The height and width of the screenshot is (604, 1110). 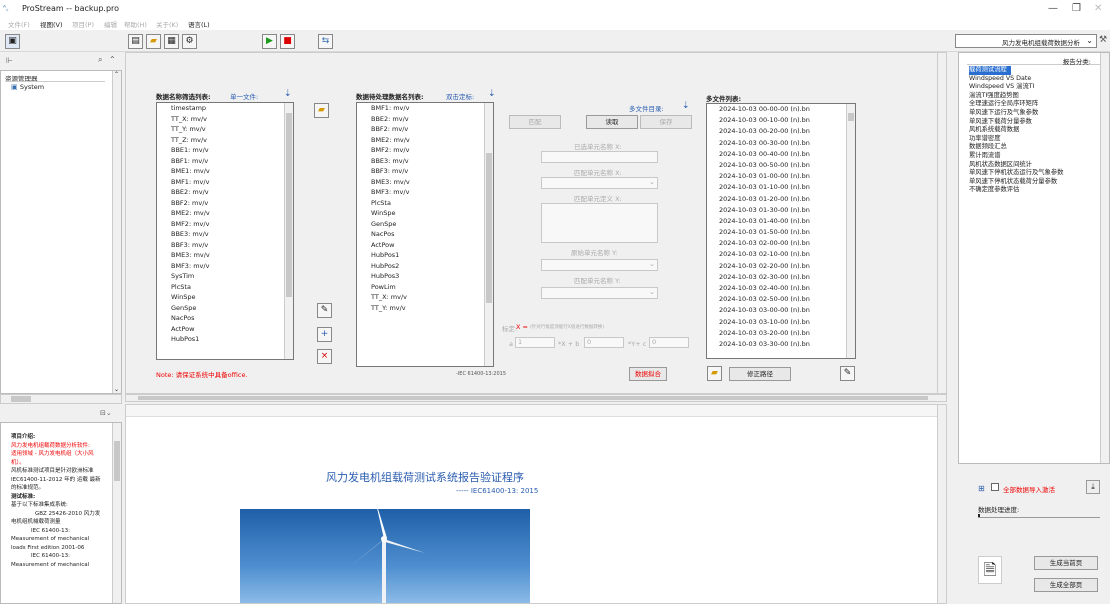 I want to click on tools-icon: ⚒, so click(x=1103, y=40).